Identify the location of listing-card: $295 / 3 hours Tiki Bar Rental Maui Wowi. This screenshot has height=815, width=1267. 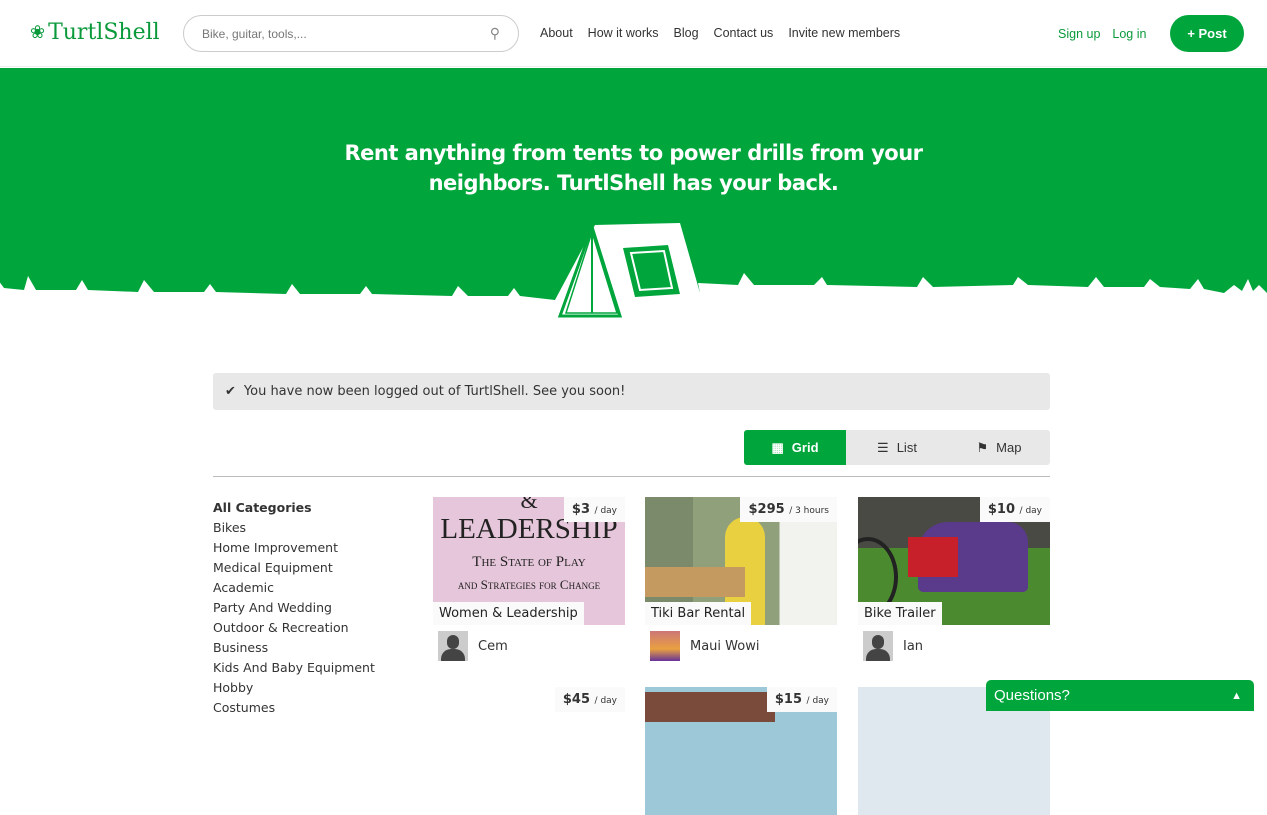
(741, 579).